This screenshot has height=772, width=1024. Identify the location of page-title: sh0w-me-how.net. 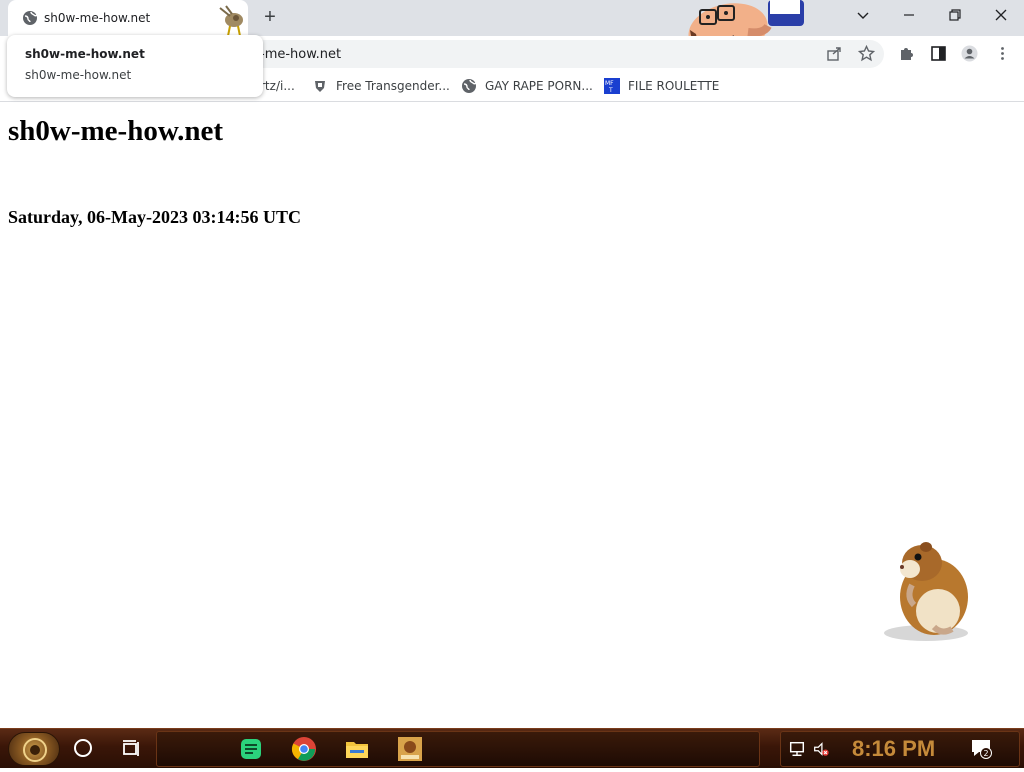
(116, 131).